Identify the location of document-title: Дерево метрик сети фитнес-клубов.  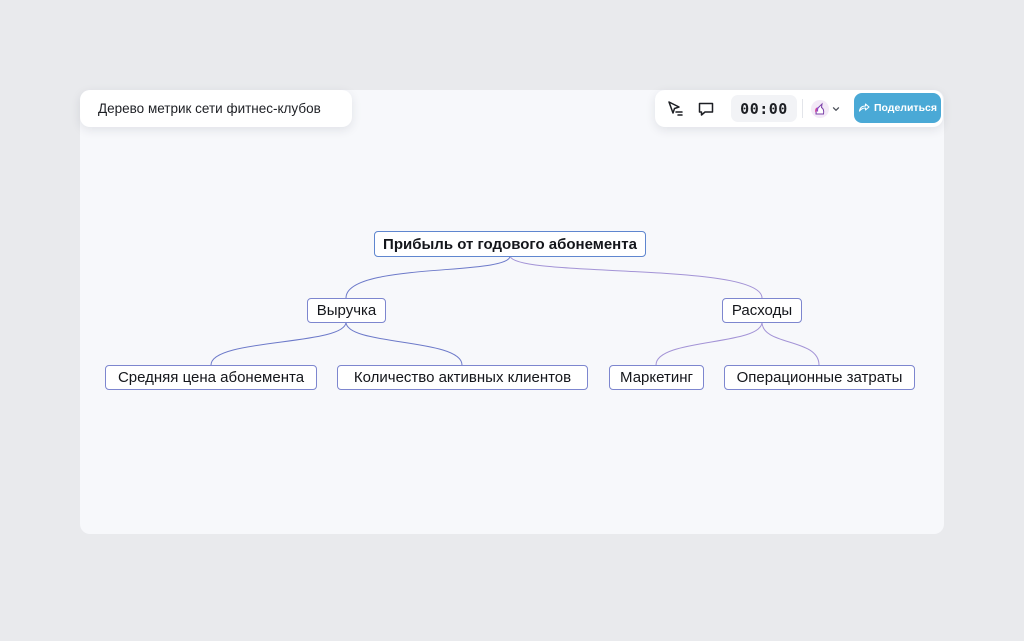
(216, 108).